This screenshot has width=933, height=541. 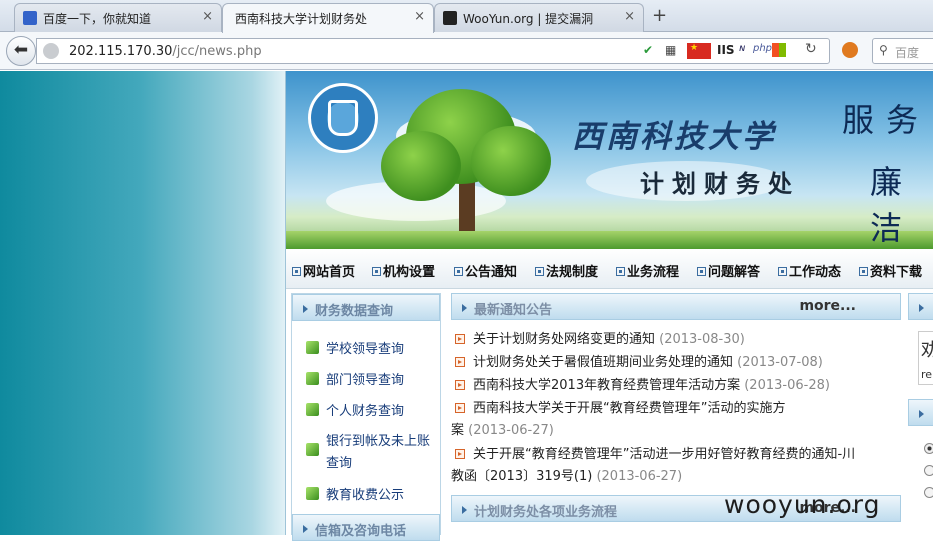 What do you see at coordinates (355, 493) in the screenshot?
I see `link-fee-publicity: 教育收费公示` at bounding box center [355, 493].